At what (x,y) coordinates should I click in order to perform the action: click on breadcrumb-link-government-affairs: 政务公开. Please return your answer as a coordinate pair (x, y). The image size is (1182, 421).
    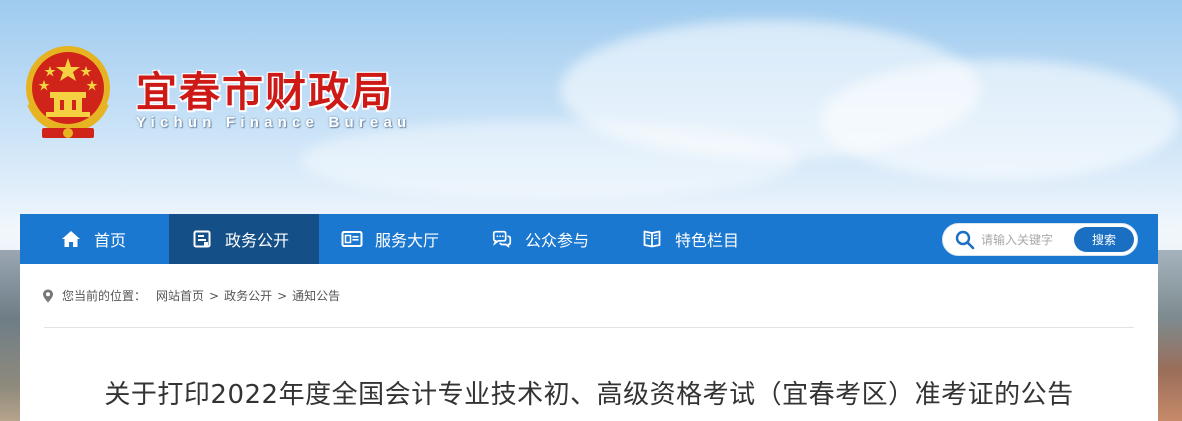
    Looking at the image, I should click on (248, 295).